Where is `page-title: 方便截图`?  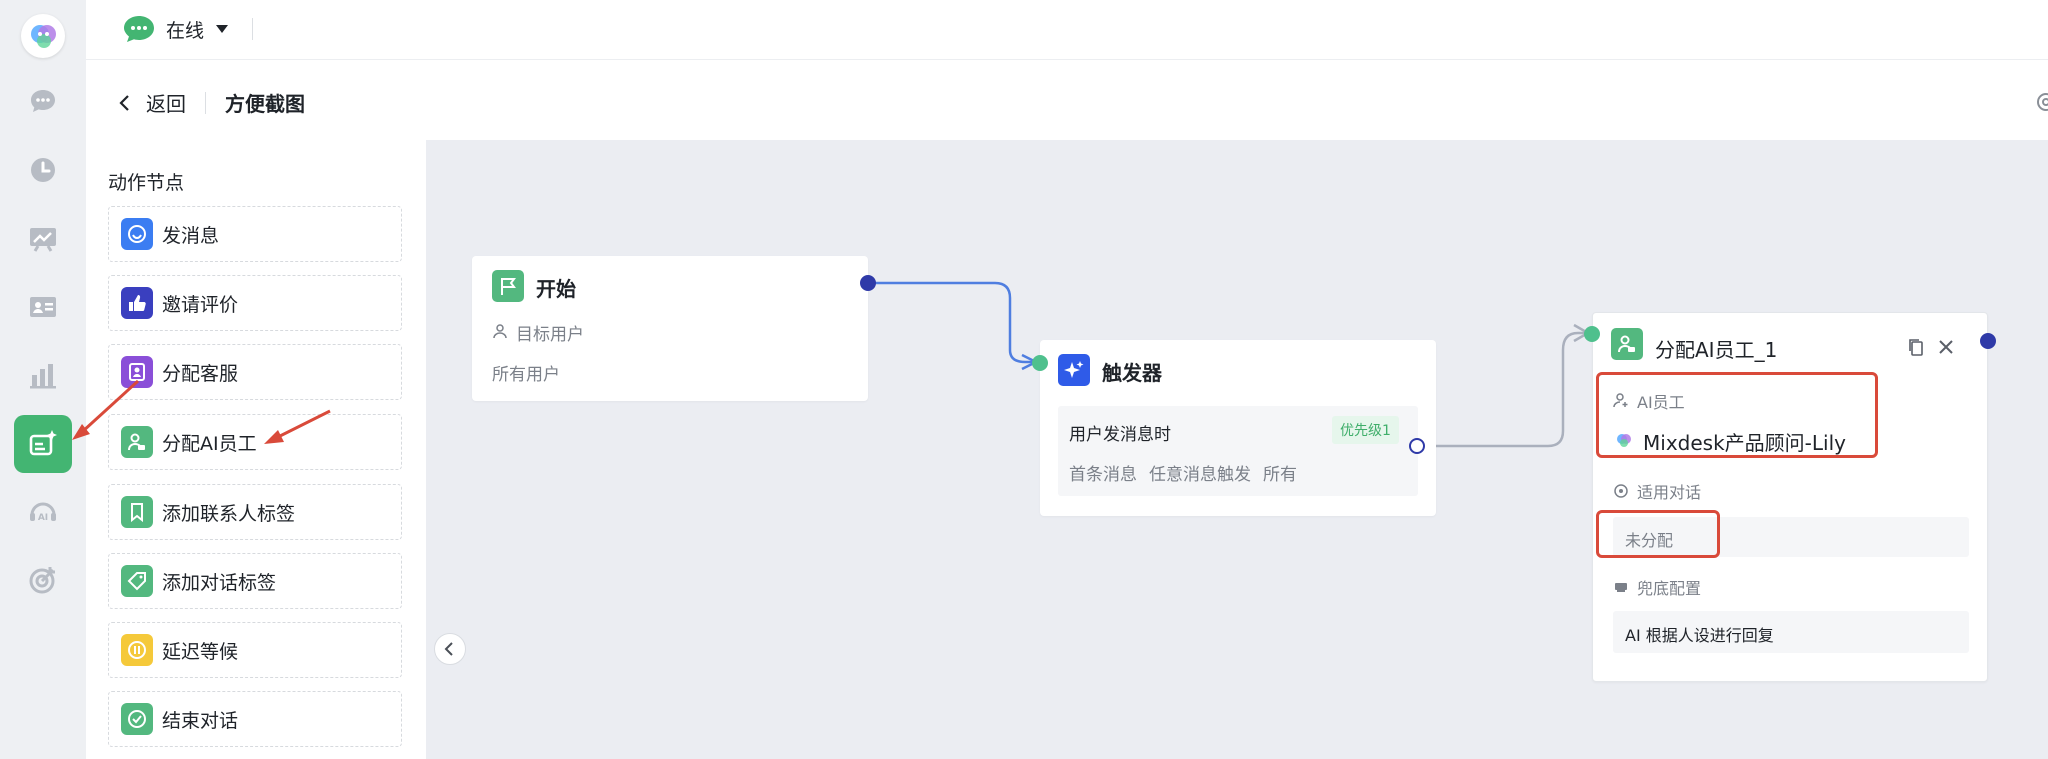 page-title: 方便截图 is located at coordinates (265, 104).